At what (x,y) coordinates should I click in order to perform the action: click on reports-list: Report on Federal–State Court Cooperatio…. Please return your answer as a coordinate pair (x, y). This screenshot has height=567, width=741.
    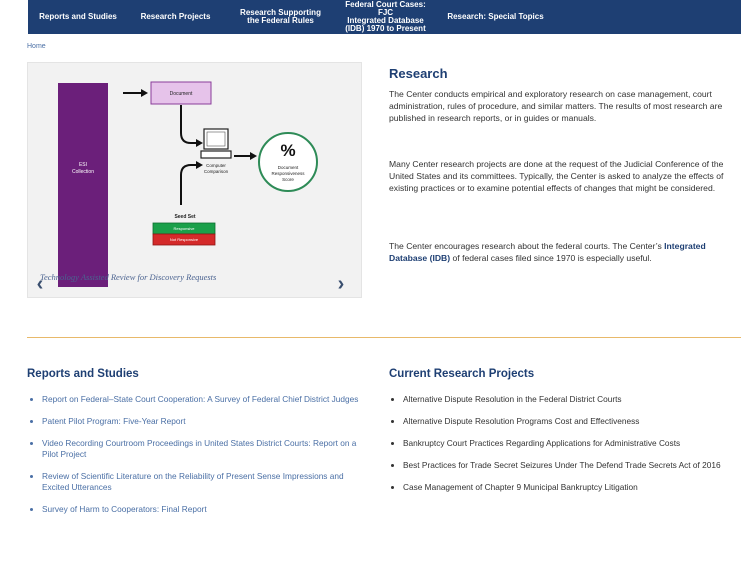
    Looking at the image, I should click on (198, 460).